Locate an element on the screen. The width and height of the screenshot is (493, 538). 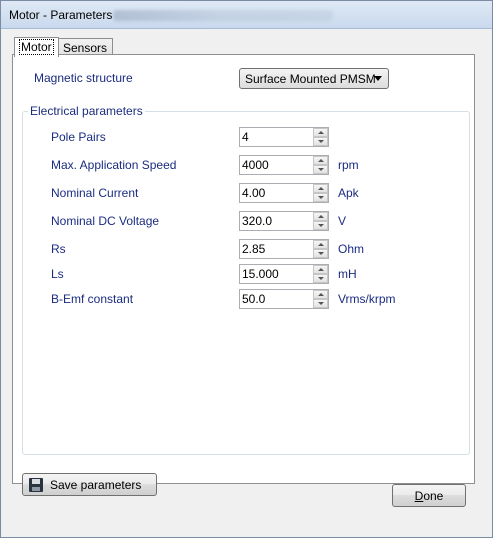
nominal-current-label: Nominal Current is located at coordinates (95, 193).